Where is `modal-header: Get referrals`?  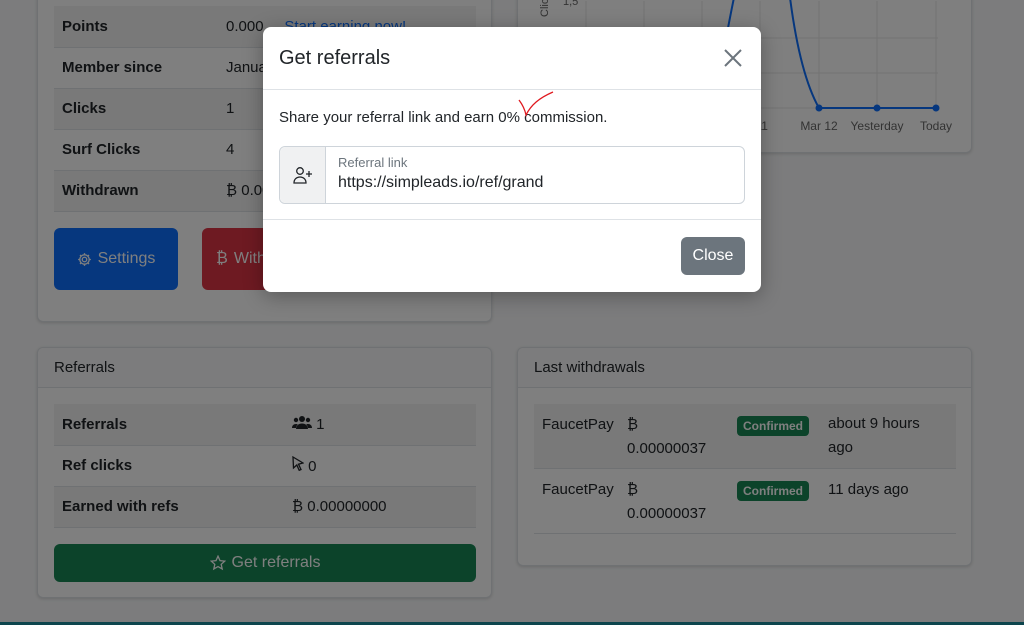 modal-header: Get referrals is located at coordinates (512, 58).